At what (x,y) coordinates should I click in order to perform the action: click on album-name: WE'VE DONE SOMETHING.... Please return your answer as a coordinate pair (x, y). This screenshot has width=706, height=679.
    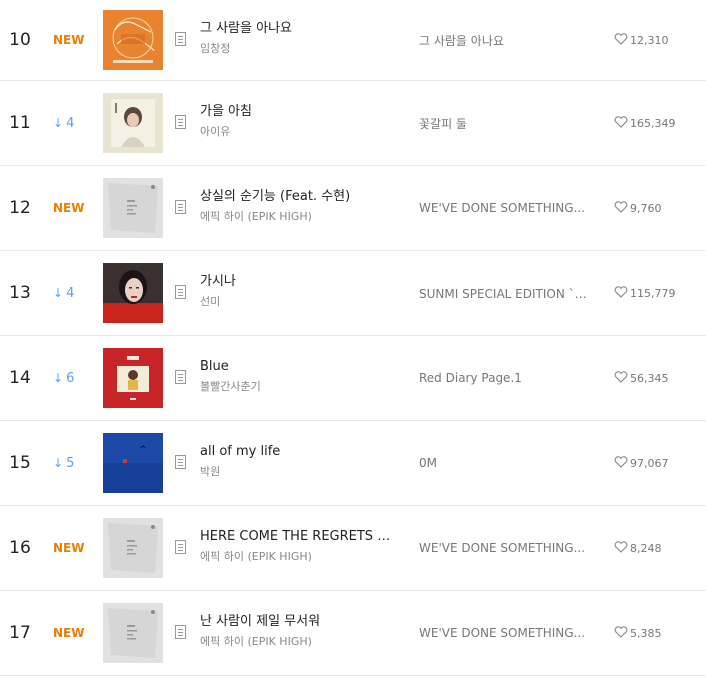
    Looking at the image, I should click on (506, 208).